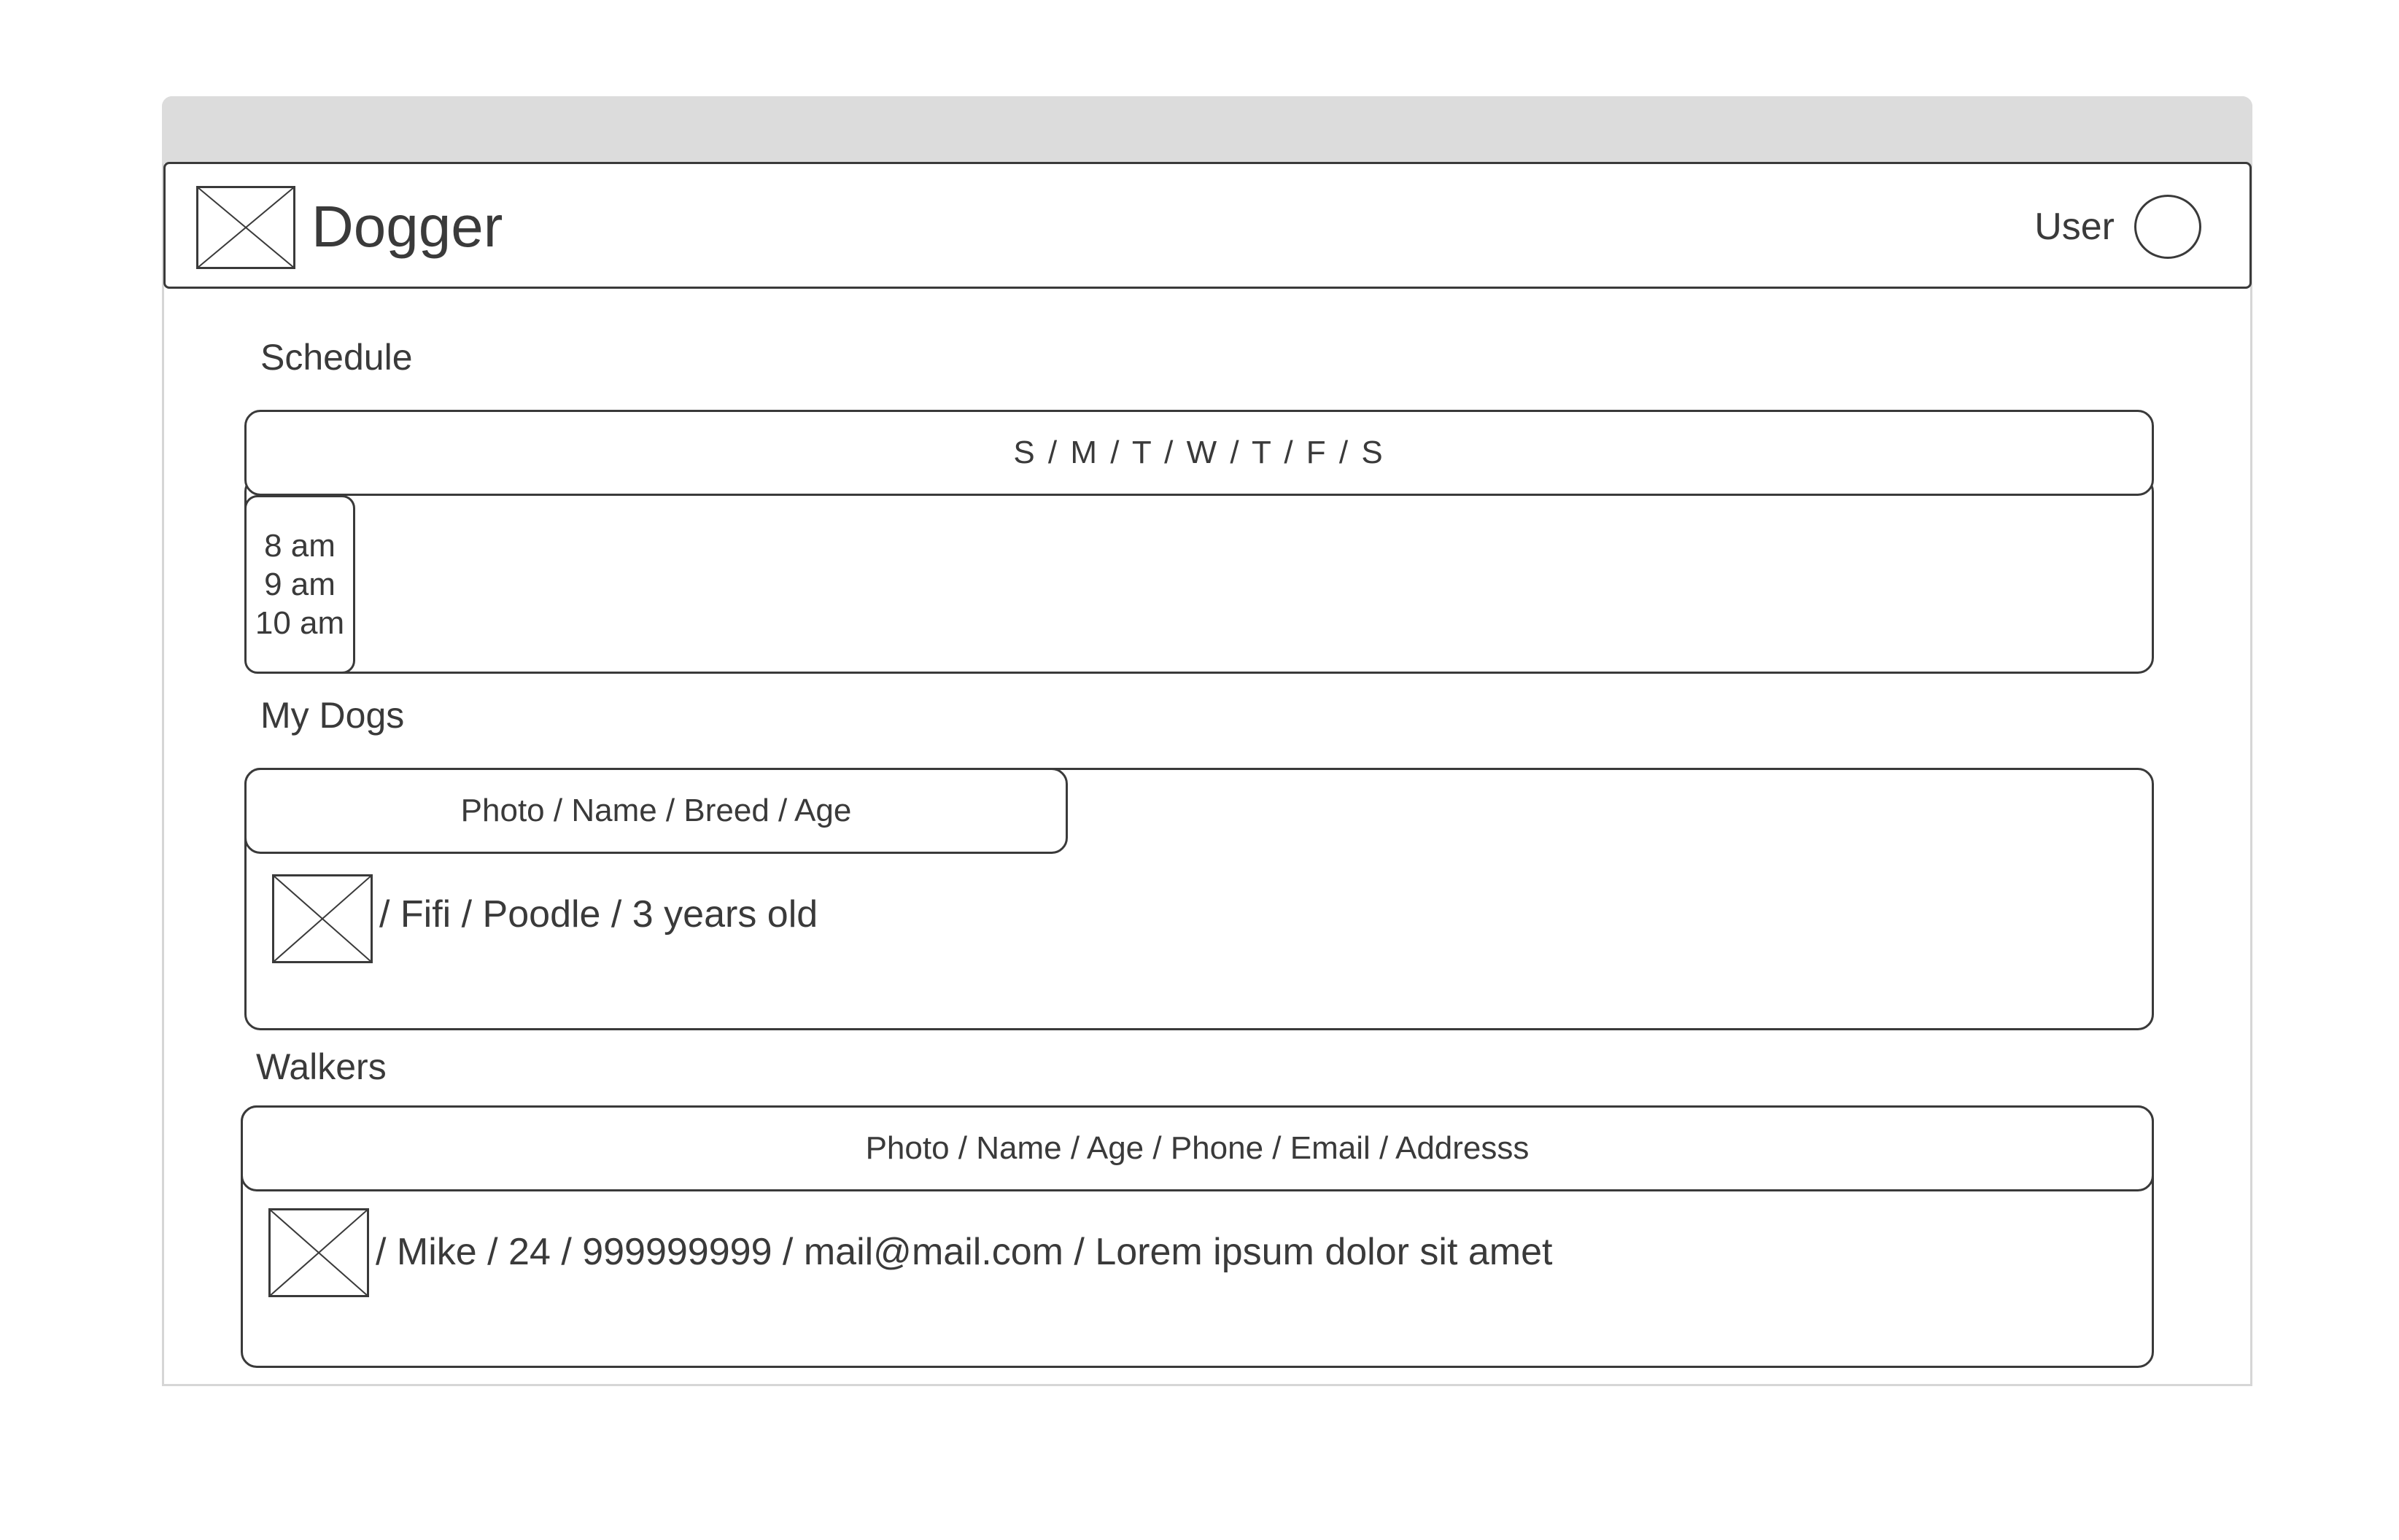 The width and height of the screenshot is (2399, 1540). Describe the element at coordinates (299, 623) in the screenshot. I see `time-slot: 10 am` at that location.